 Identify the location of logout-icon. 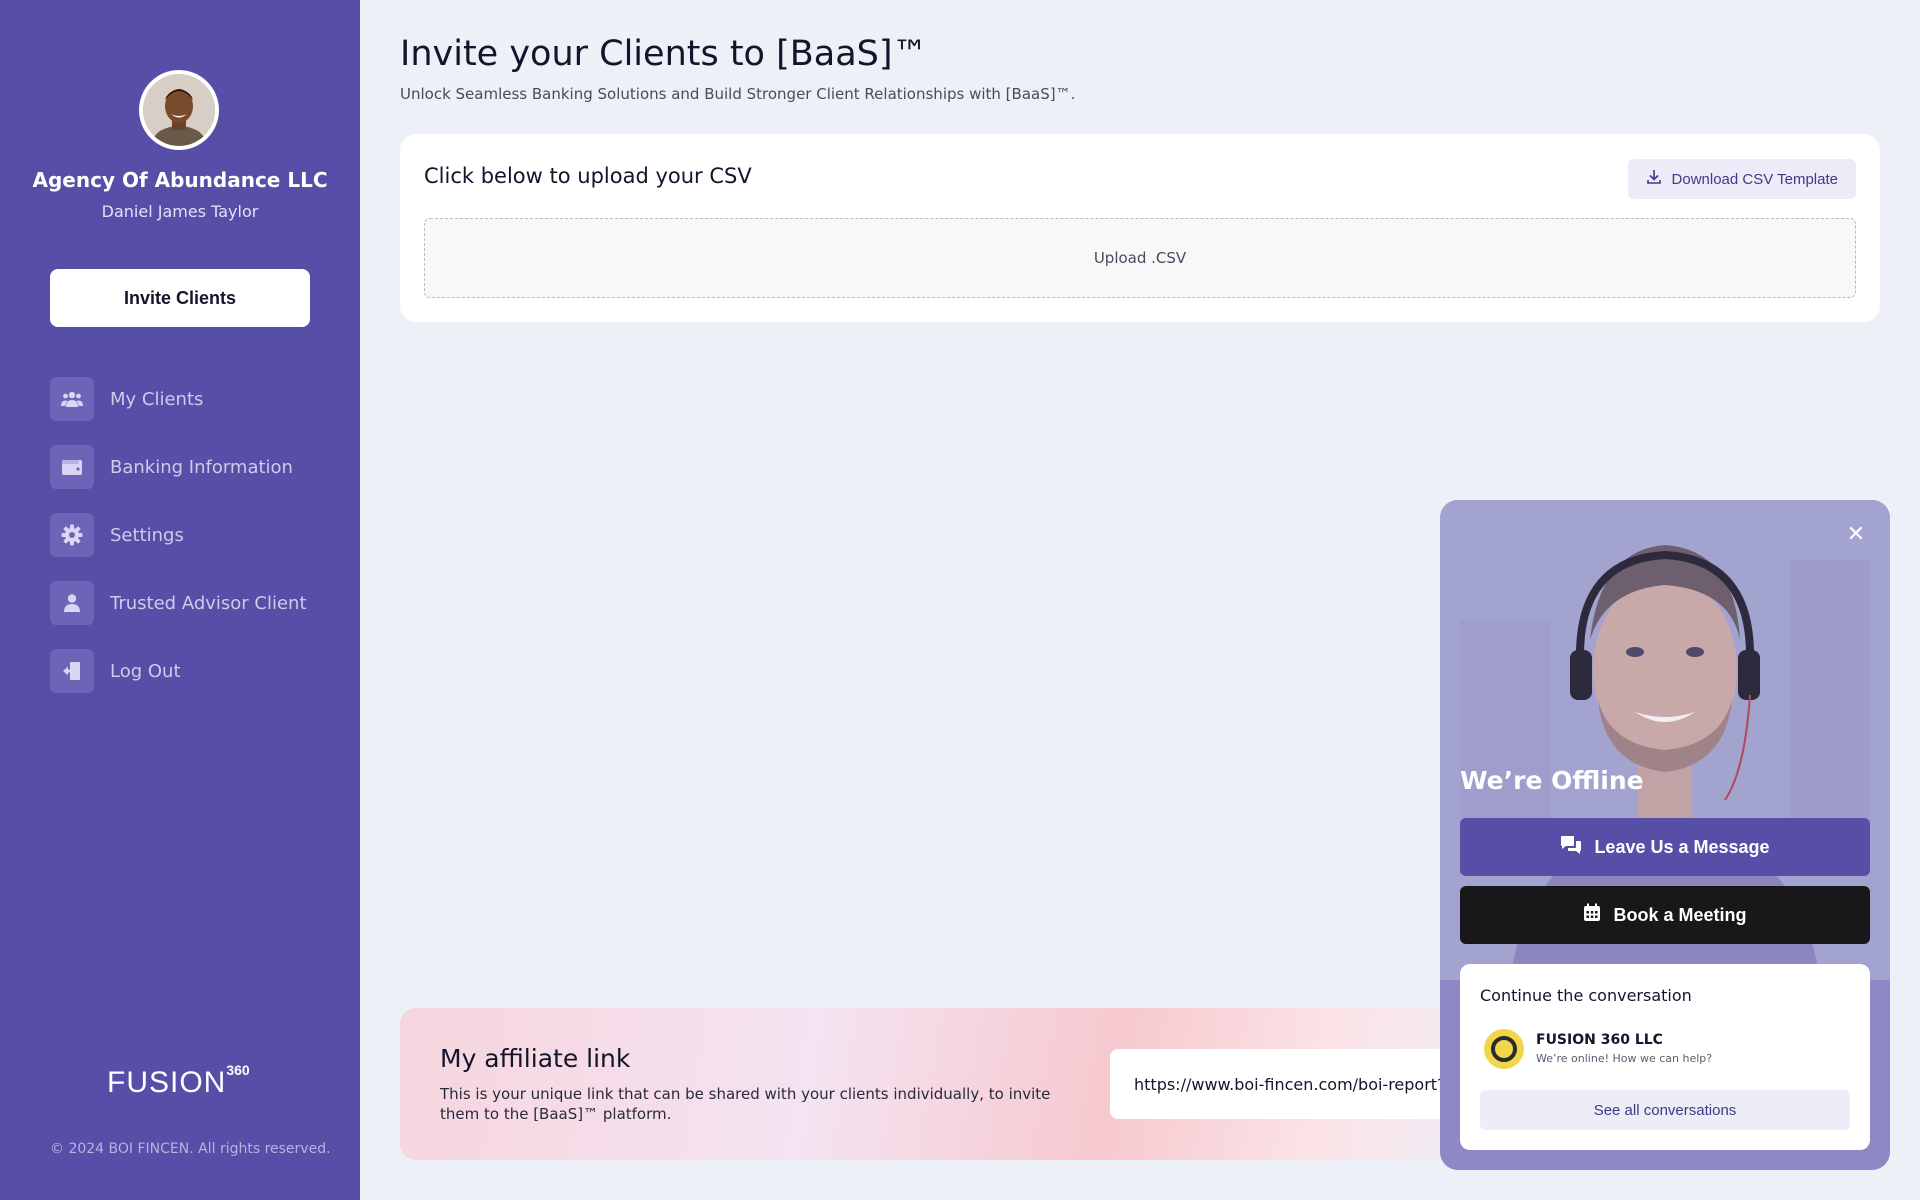
(72, 671).